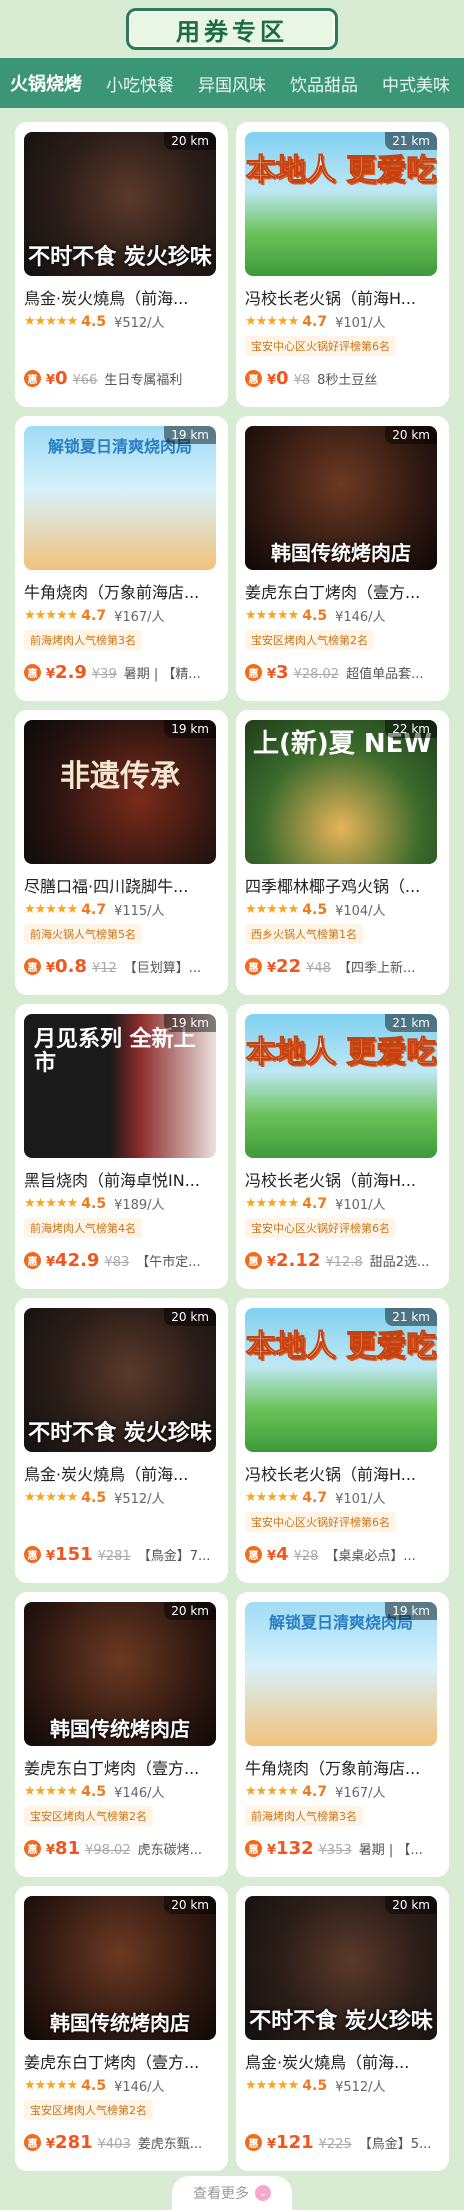  I want to click on price-value: 121, so click(295, 2142).